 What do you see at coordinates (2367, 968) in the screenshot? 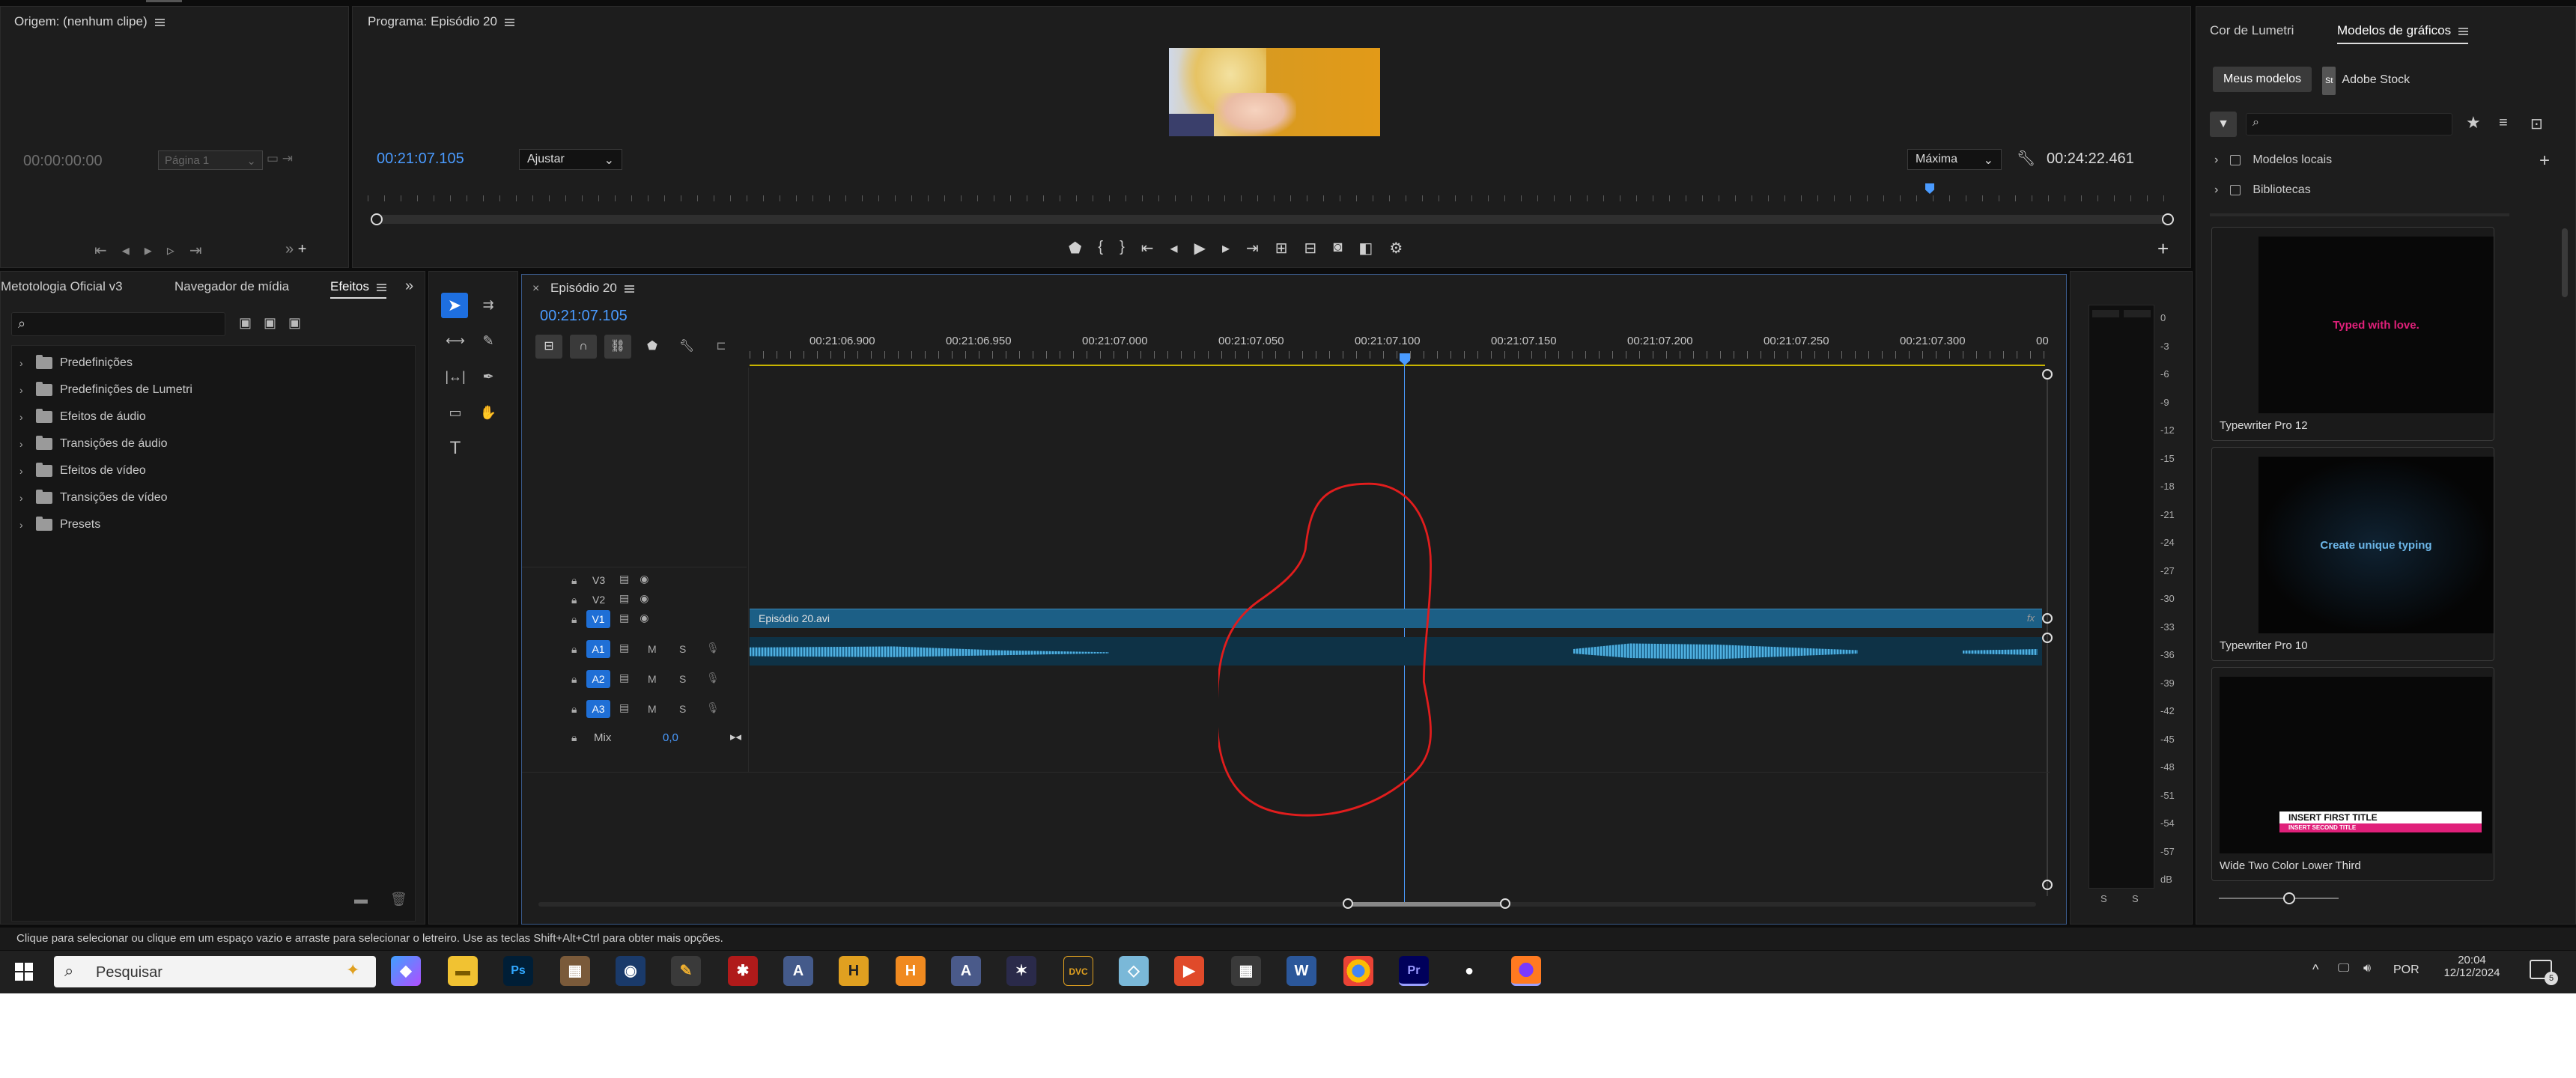
I see `volume-icon: 🔊︎` at bounding box center [2367, 968].